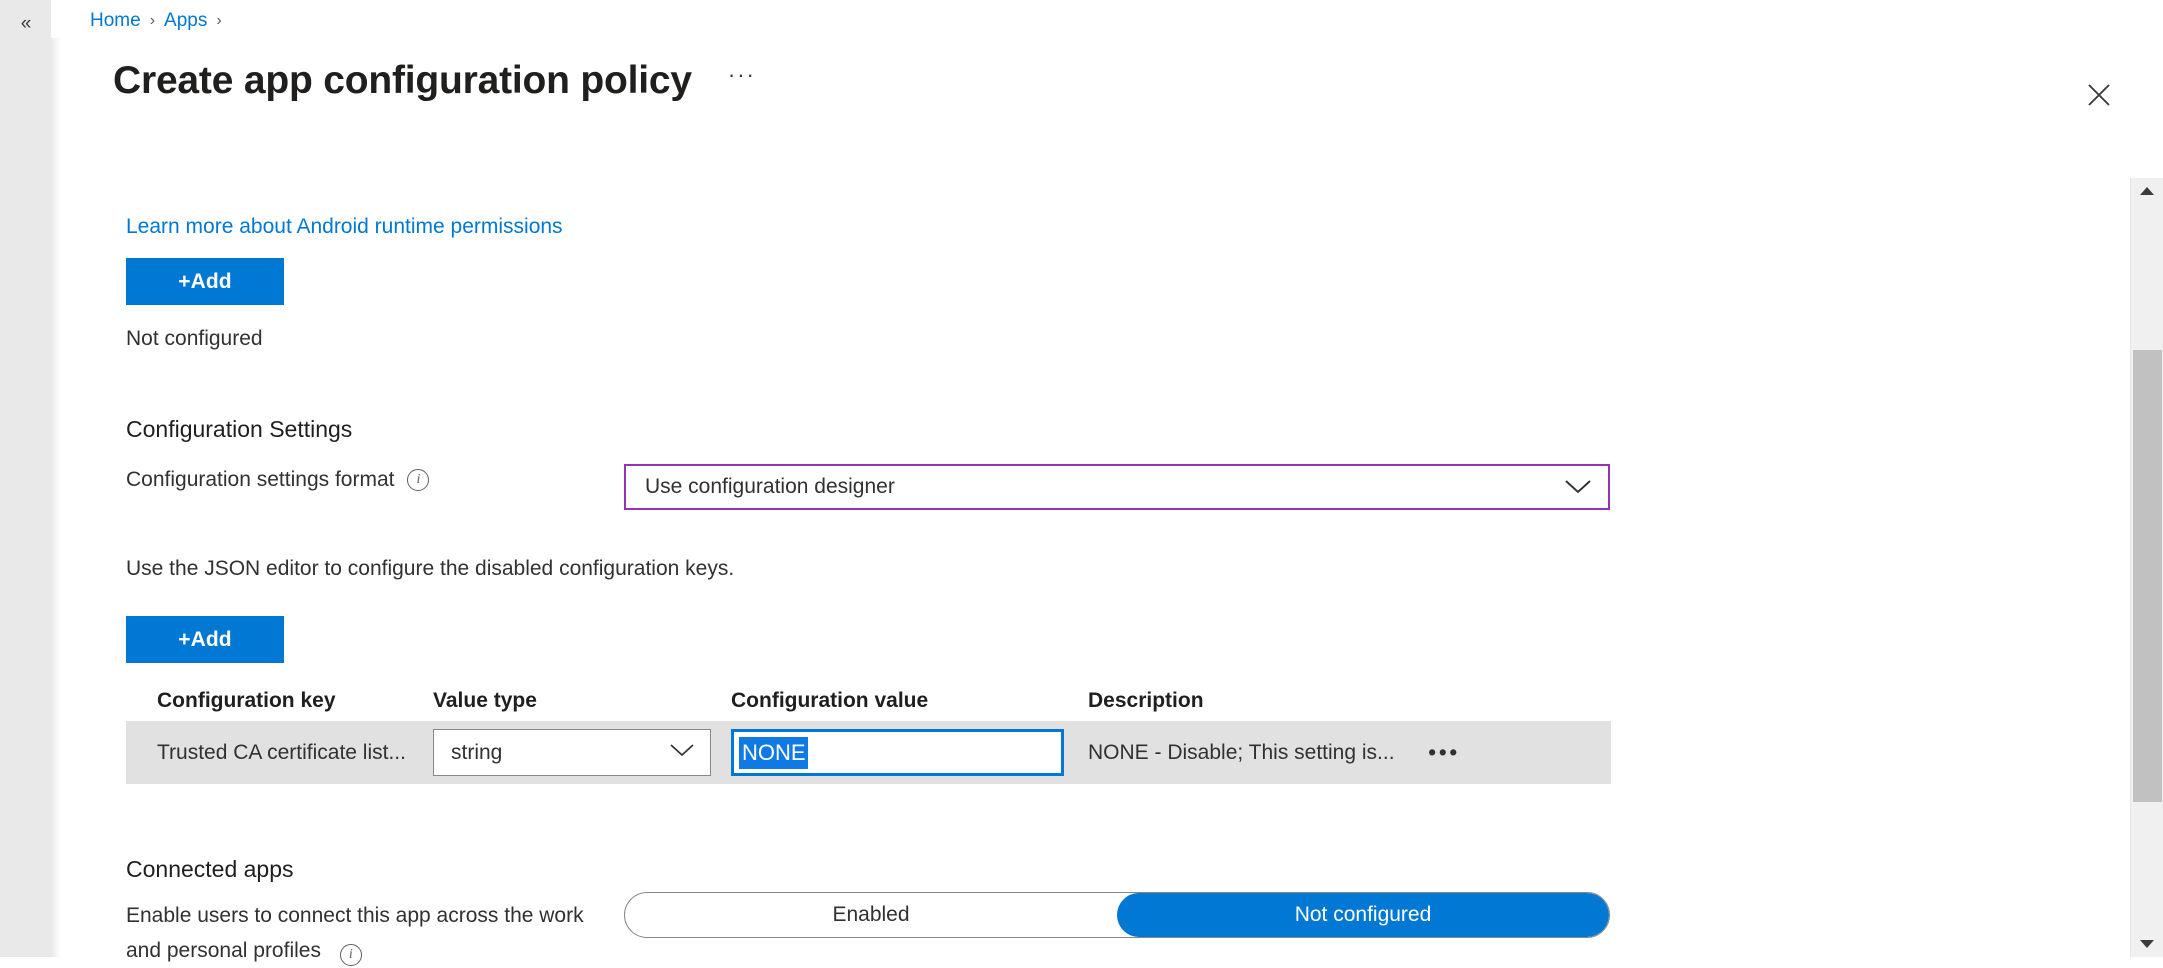  Describe the element at coordinates (485, 700) in the screenshot. I see `column-header-value-type: Value type` at that location.